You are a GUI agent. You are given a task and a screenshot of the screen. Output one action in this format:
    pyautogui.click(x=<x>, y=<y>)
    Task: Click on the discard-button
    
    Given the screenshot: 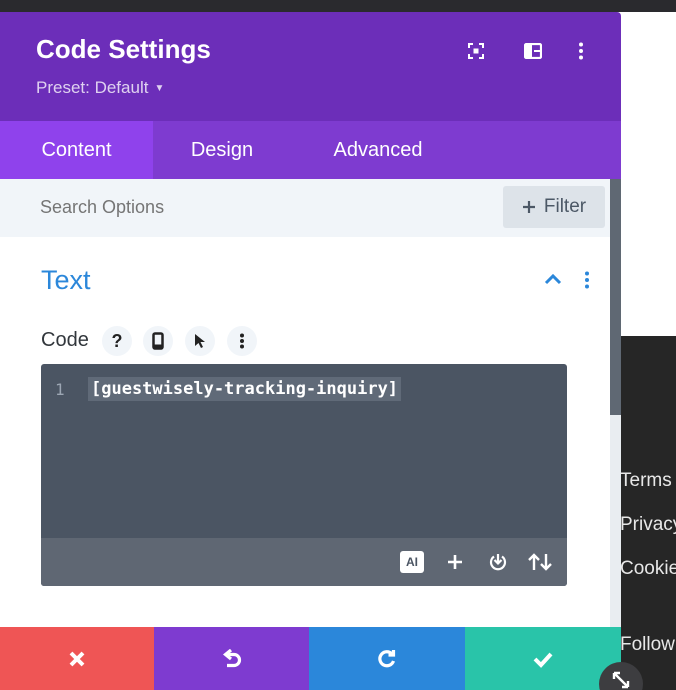 What is the action you would take?
    pyautogui.click(x=77, y=658)
    